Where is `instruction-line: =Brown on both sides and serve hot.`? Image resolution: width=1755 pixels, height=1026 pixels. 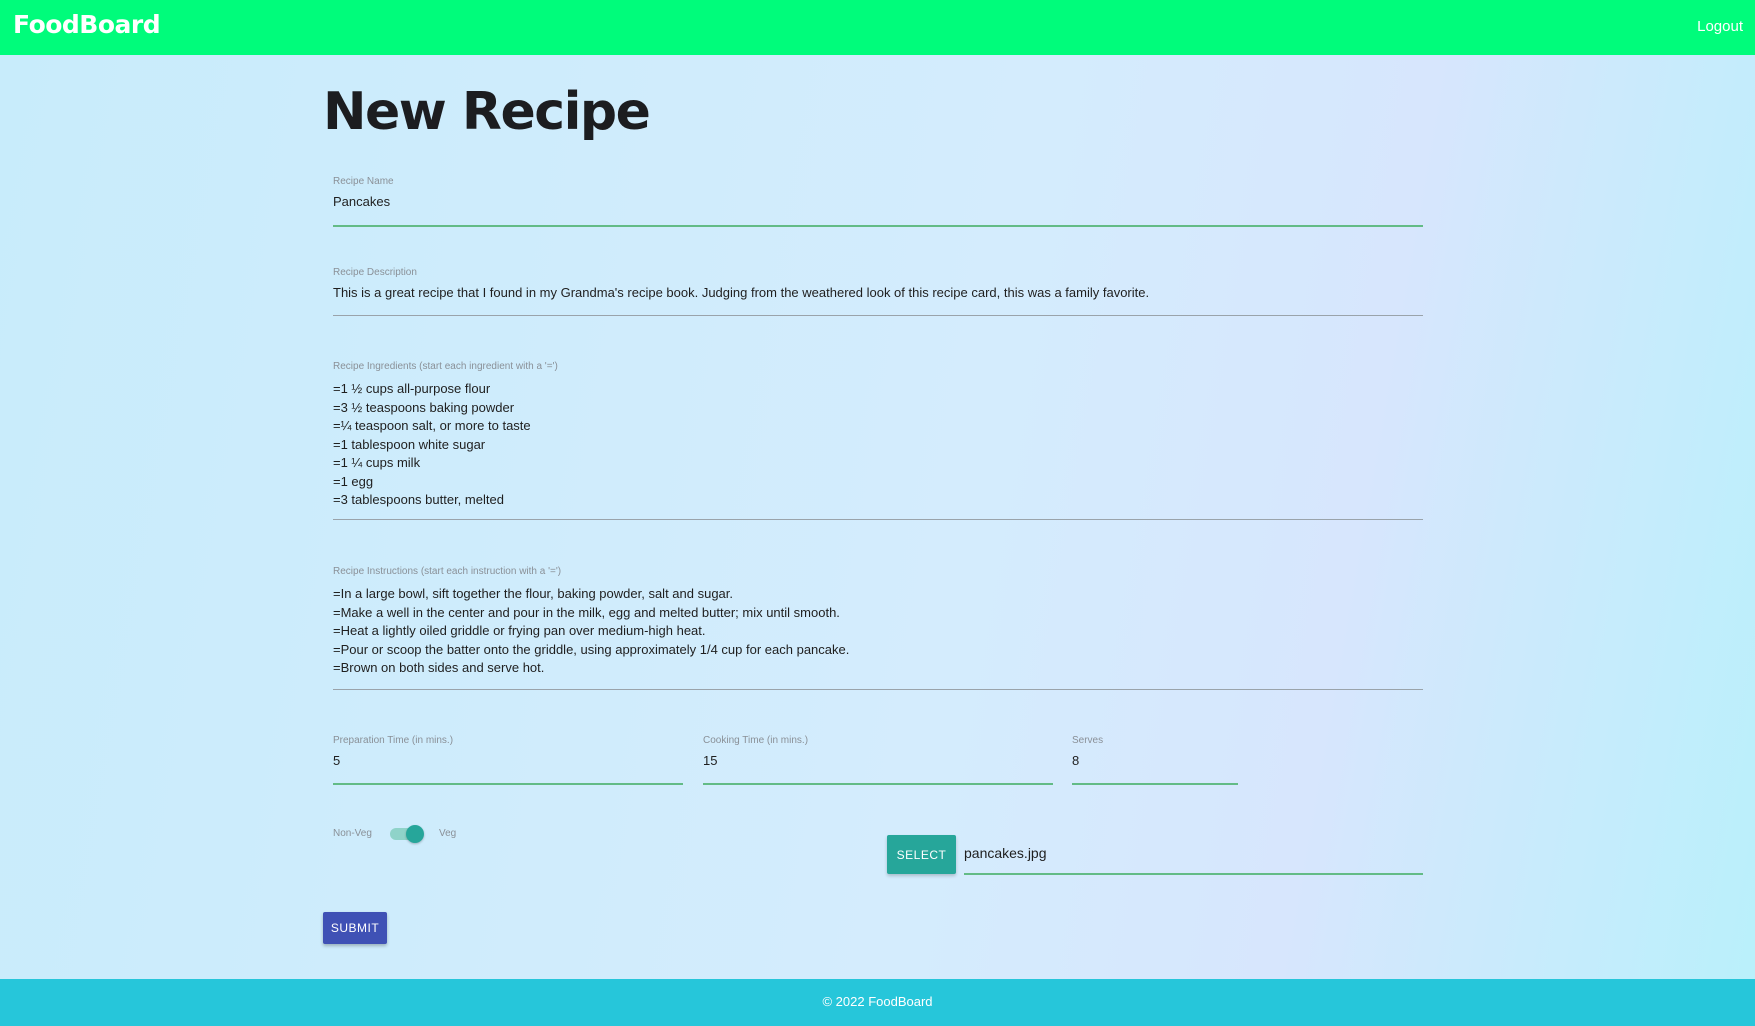 instruction-line: =Brown on both sides and serve hot. is located at coordinates (439, 667).